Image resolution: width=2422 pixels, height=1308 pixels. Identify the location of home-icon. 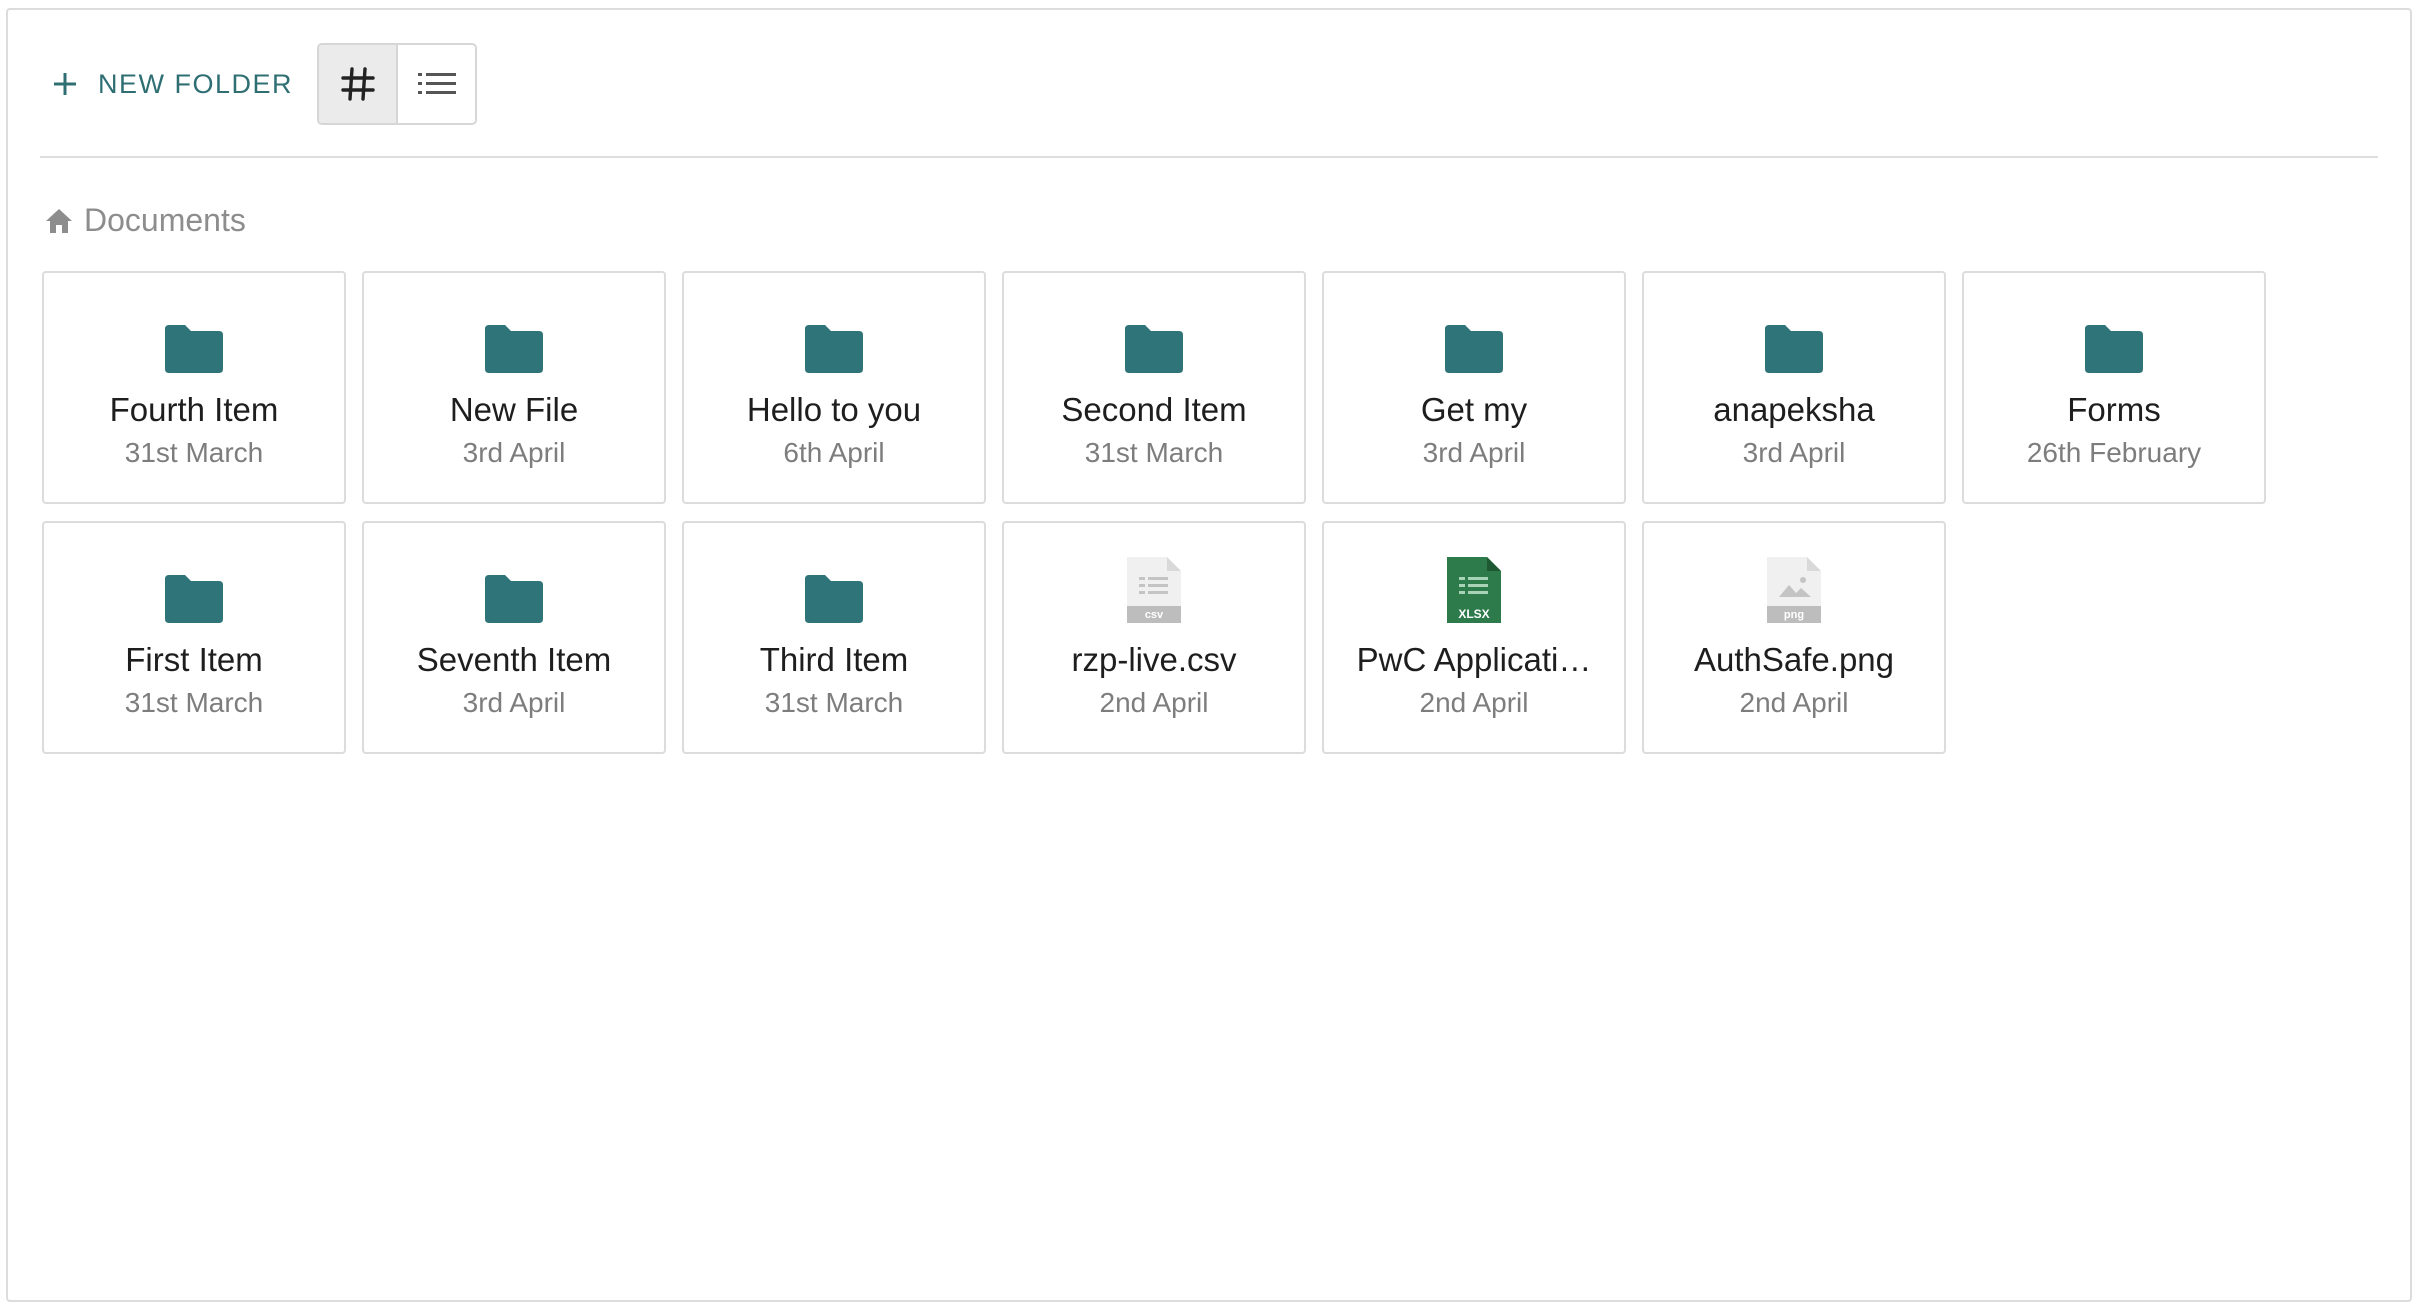
(59, 220).